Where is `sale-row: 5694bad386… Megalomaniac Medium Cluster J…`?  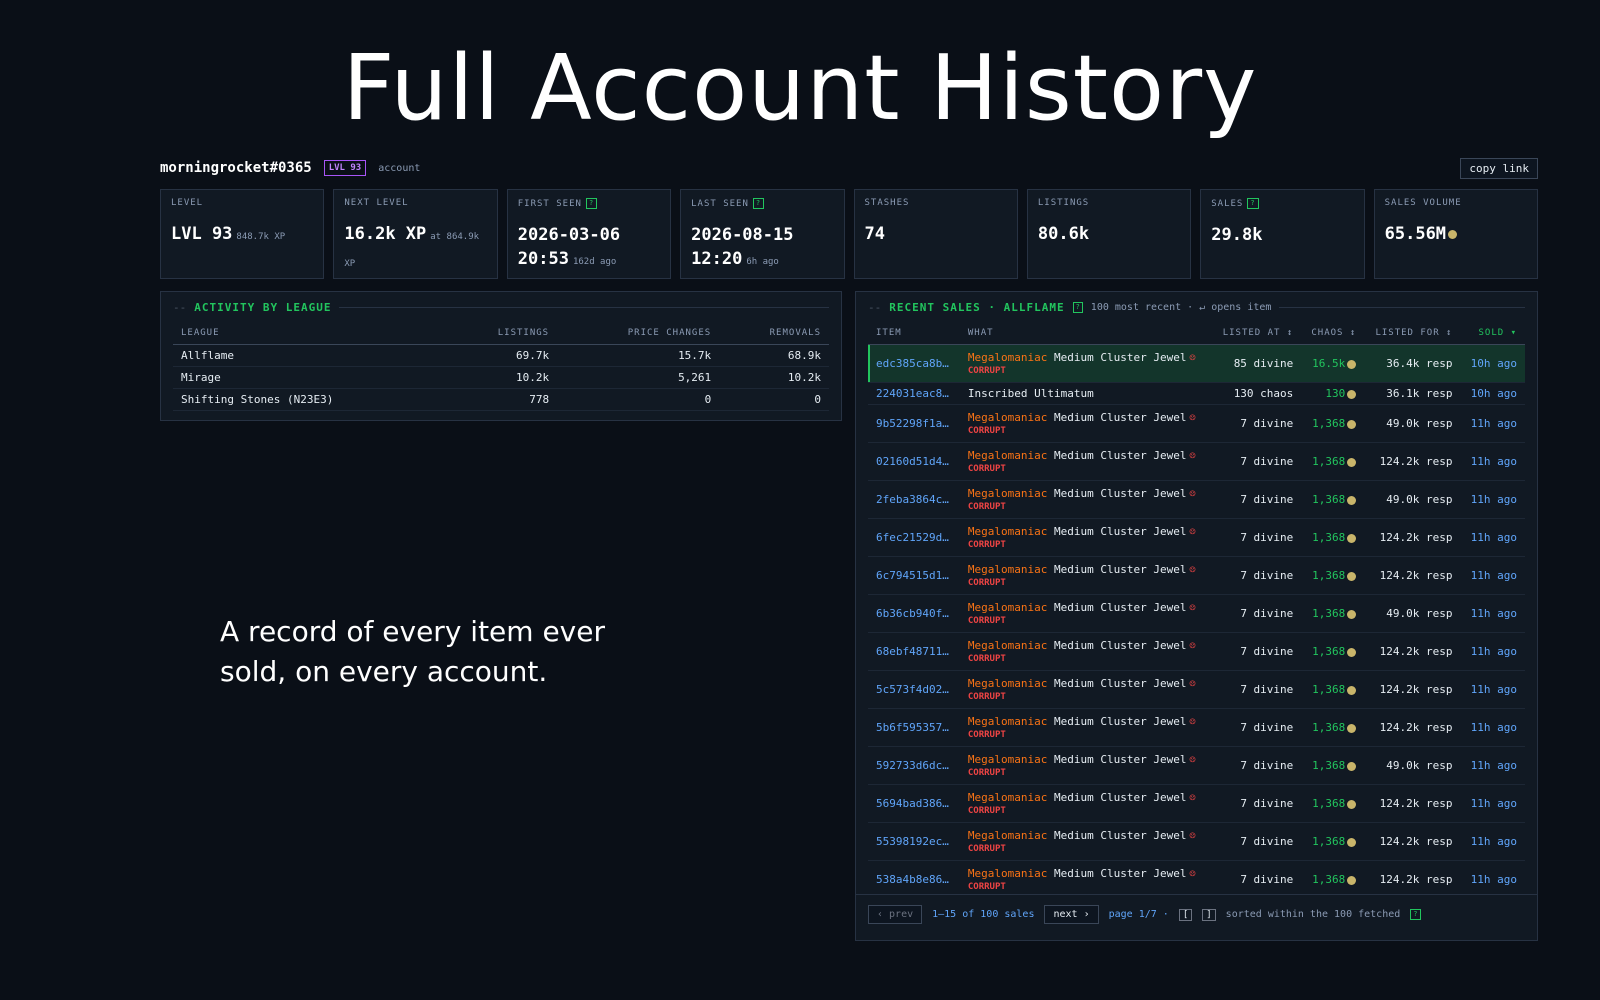 sale-row: 5694bad386… Megalomaniac Medium Cluster J… is located at coordinates (1196, 803).